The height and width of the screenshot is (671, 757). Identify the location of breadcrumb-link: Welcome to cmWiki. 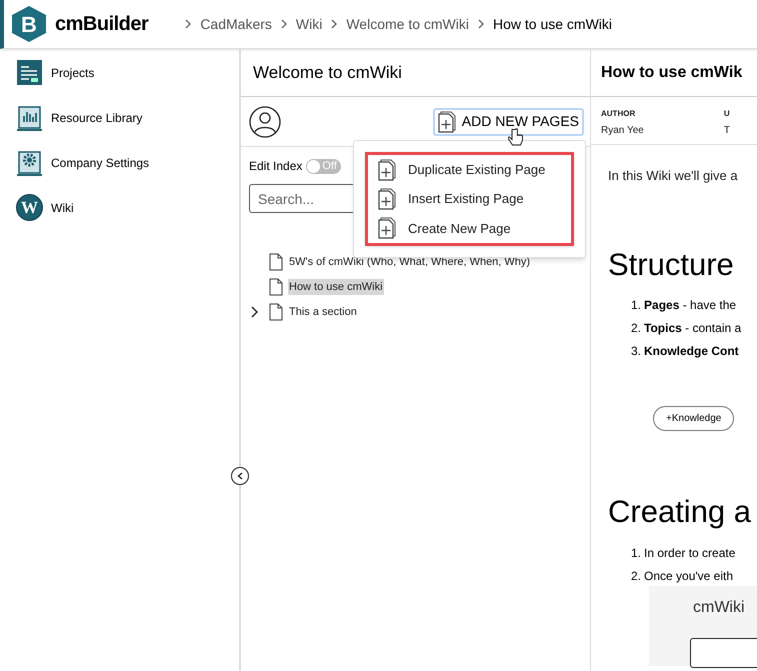
(407, 24).